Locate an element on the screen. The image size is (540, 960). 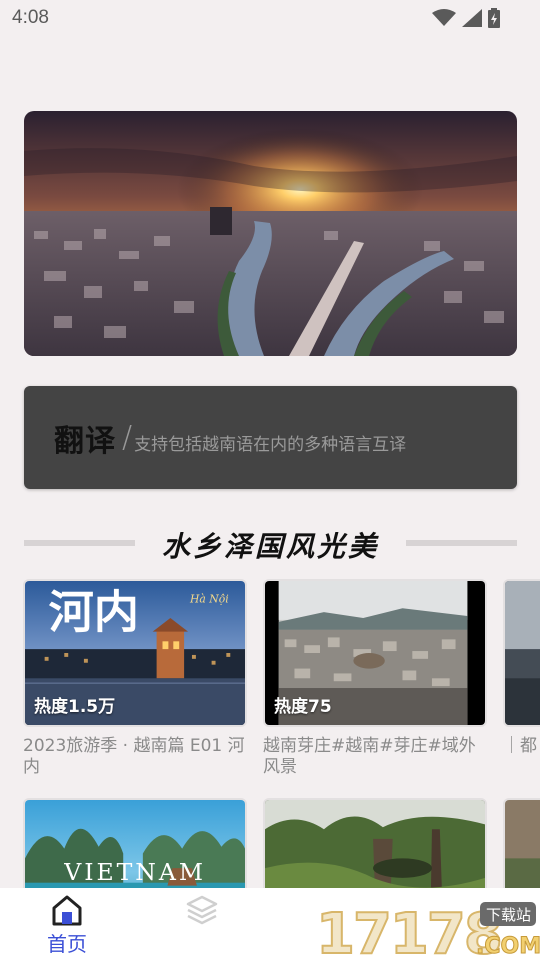
wifi-icon is located at coordinates (444, 17).